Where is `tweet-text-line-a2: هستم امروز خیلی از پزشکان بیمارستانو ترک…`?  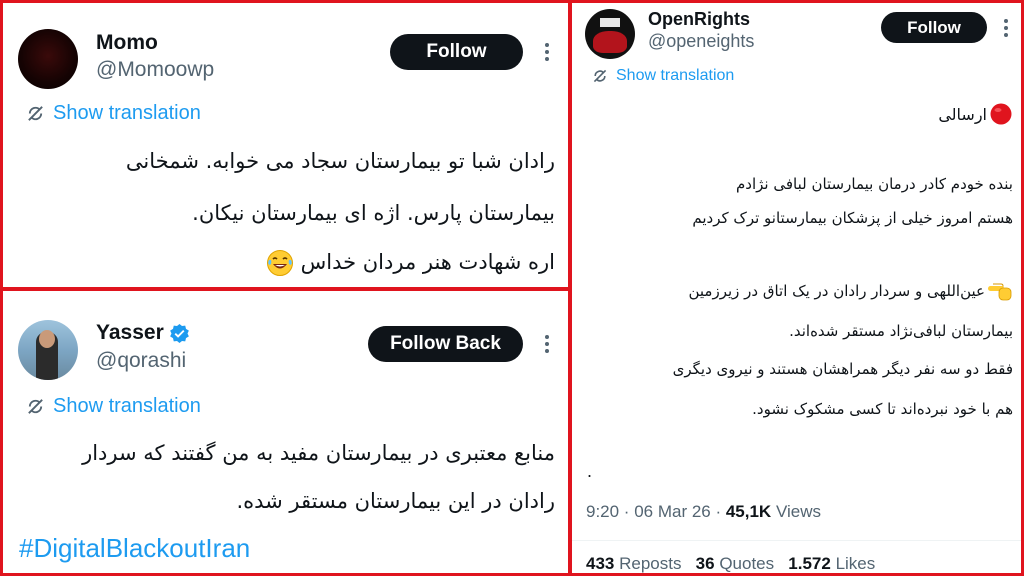
tweet-text-line-a2: هستم امروز خیلی از پزشکان بیمارستانو ترک… is located at coordinates (852, 218).